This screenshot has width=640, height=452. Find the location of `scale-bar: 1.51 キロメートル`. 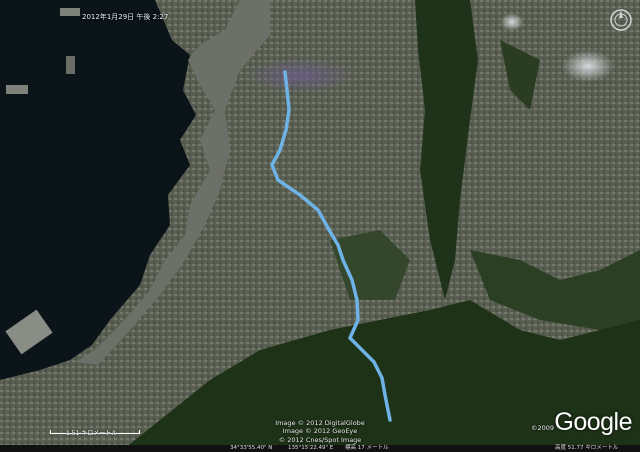

scale-bar: 1.51 キロメートル is located at coordinates (95, 433).